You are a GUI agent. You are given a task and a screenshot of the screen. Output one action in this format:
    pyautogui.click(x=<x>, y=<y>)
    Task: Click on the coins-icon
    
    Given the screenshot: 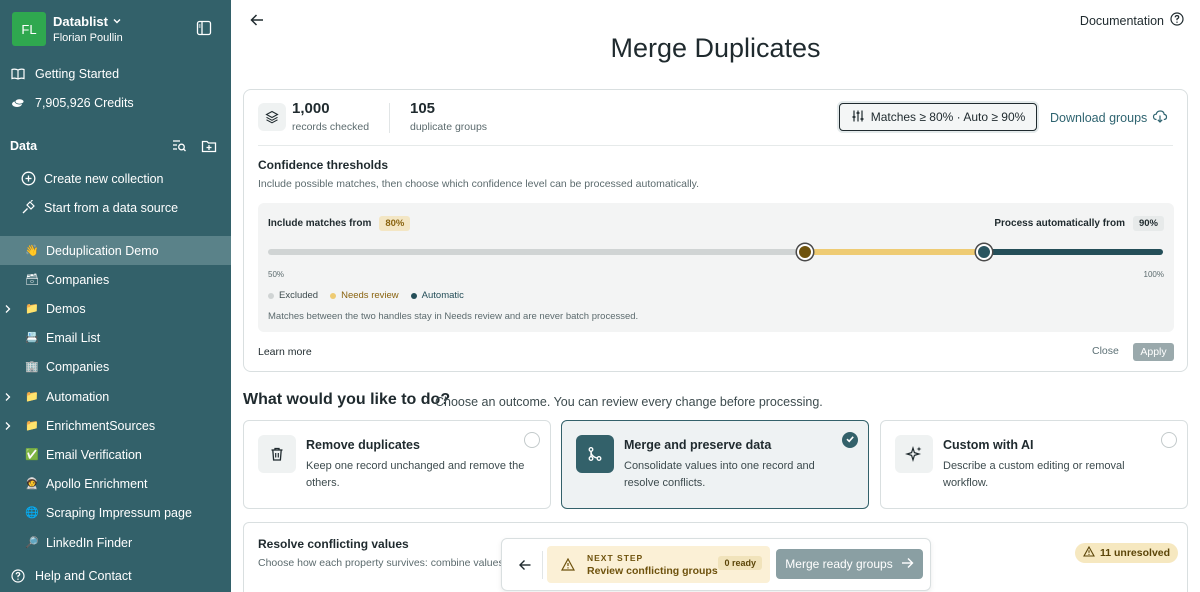 What is the action you would take?
    pyautogui.click(x=18, y=103)
    